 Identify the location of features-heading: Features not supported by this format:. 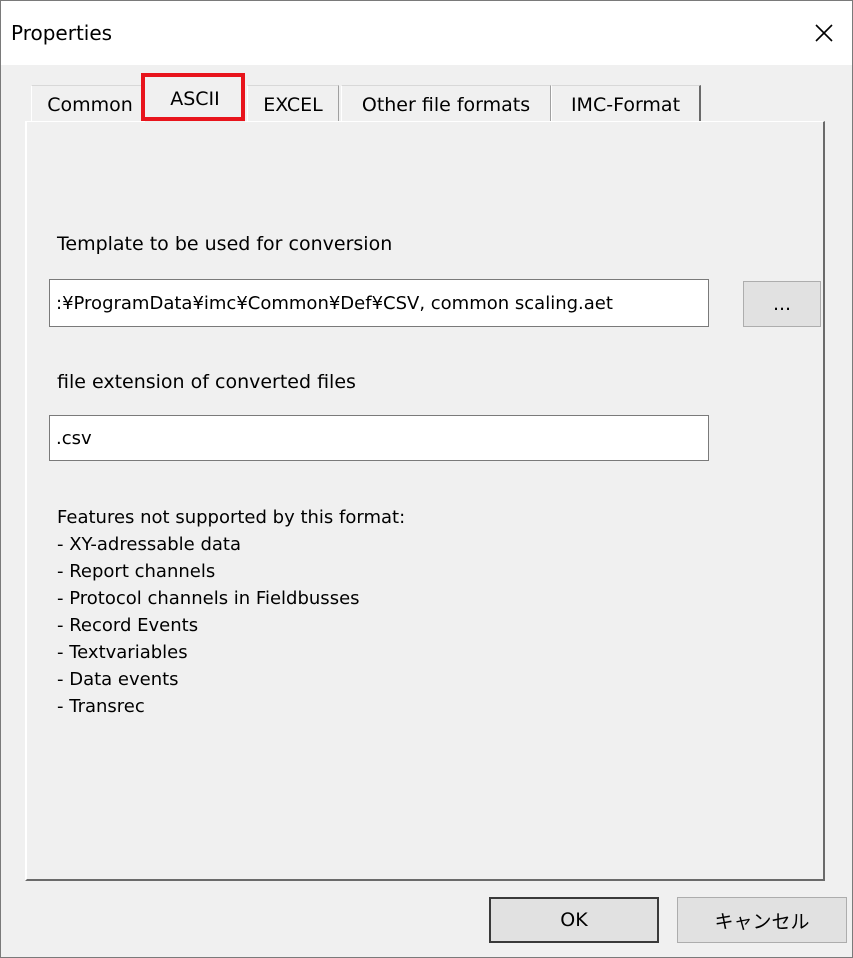
(231, 517).